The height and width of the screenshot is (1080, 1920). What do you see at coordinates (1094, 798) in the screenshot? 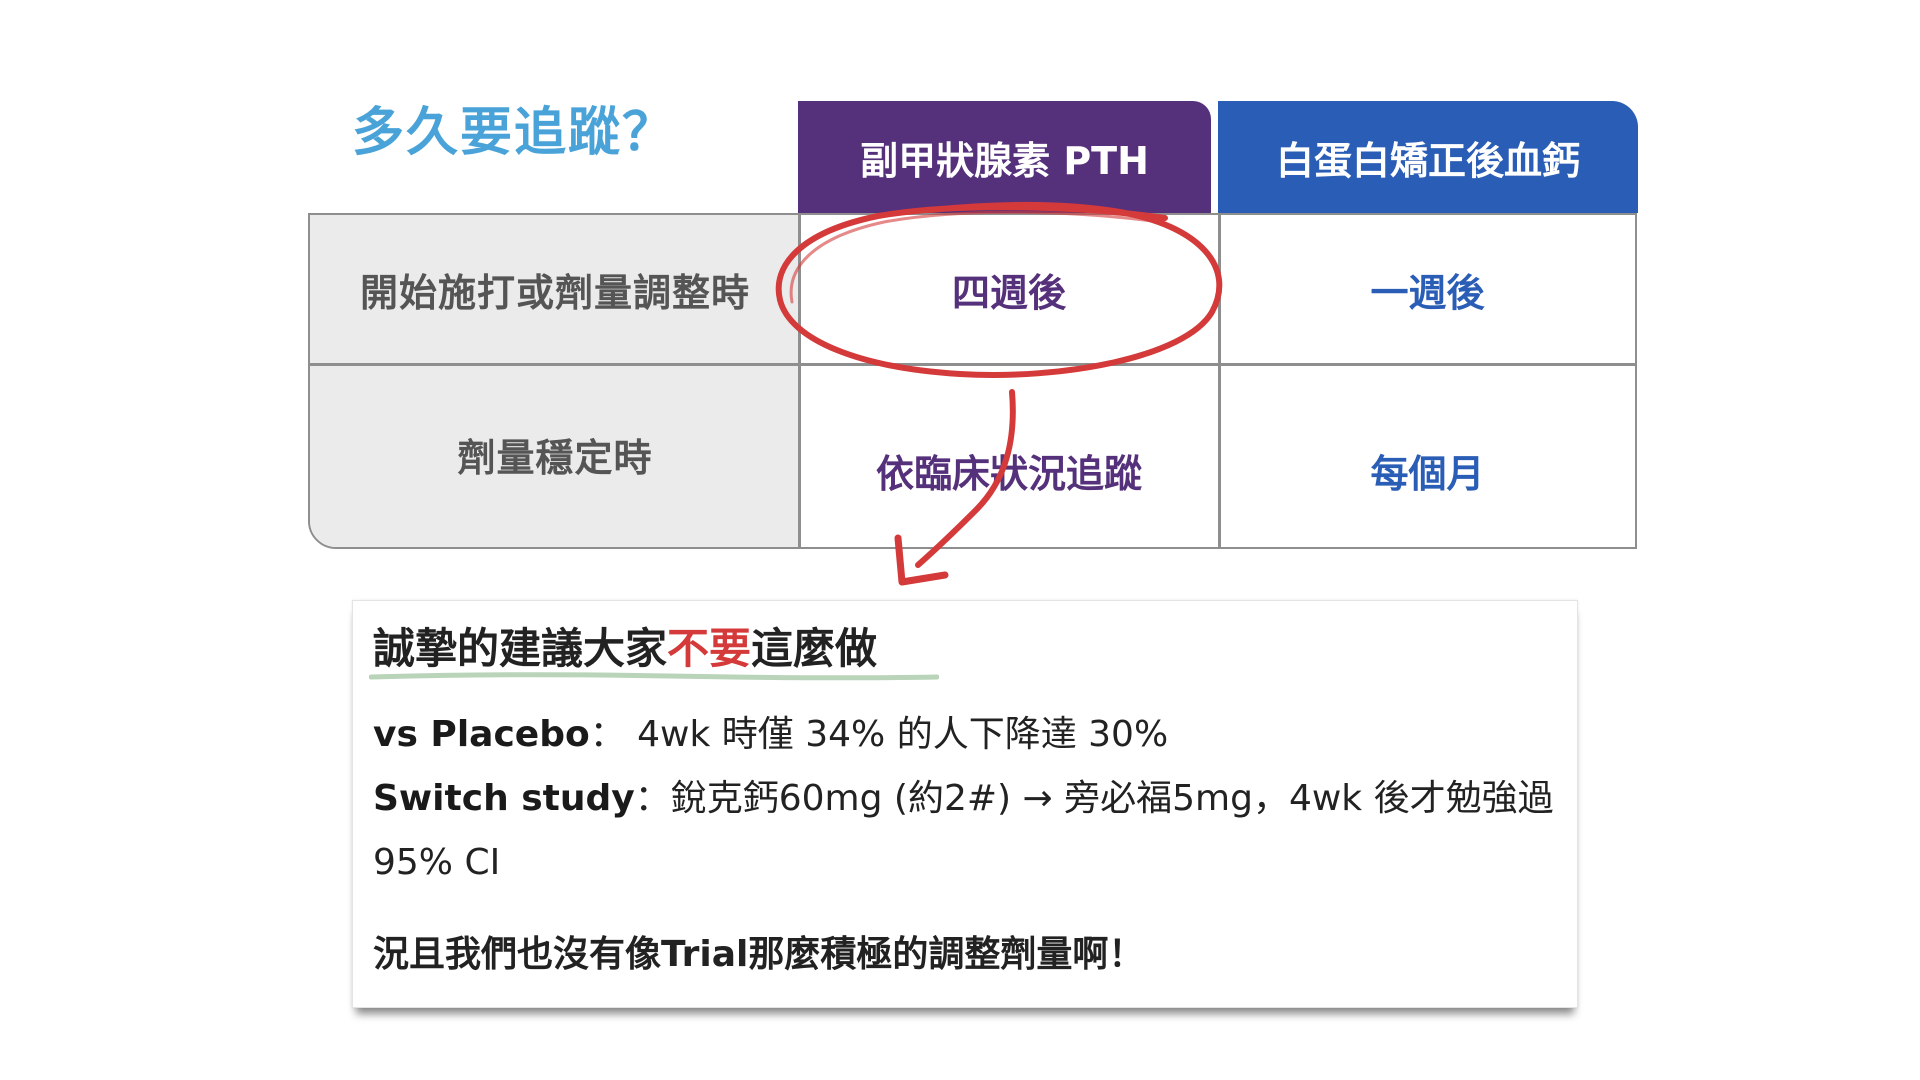
I see `note-line-switch-text: ：銳克鈣60mg (約2#) → 旁必福5mg，4wk 後才勉強過` at bounding box center [1094, 798].